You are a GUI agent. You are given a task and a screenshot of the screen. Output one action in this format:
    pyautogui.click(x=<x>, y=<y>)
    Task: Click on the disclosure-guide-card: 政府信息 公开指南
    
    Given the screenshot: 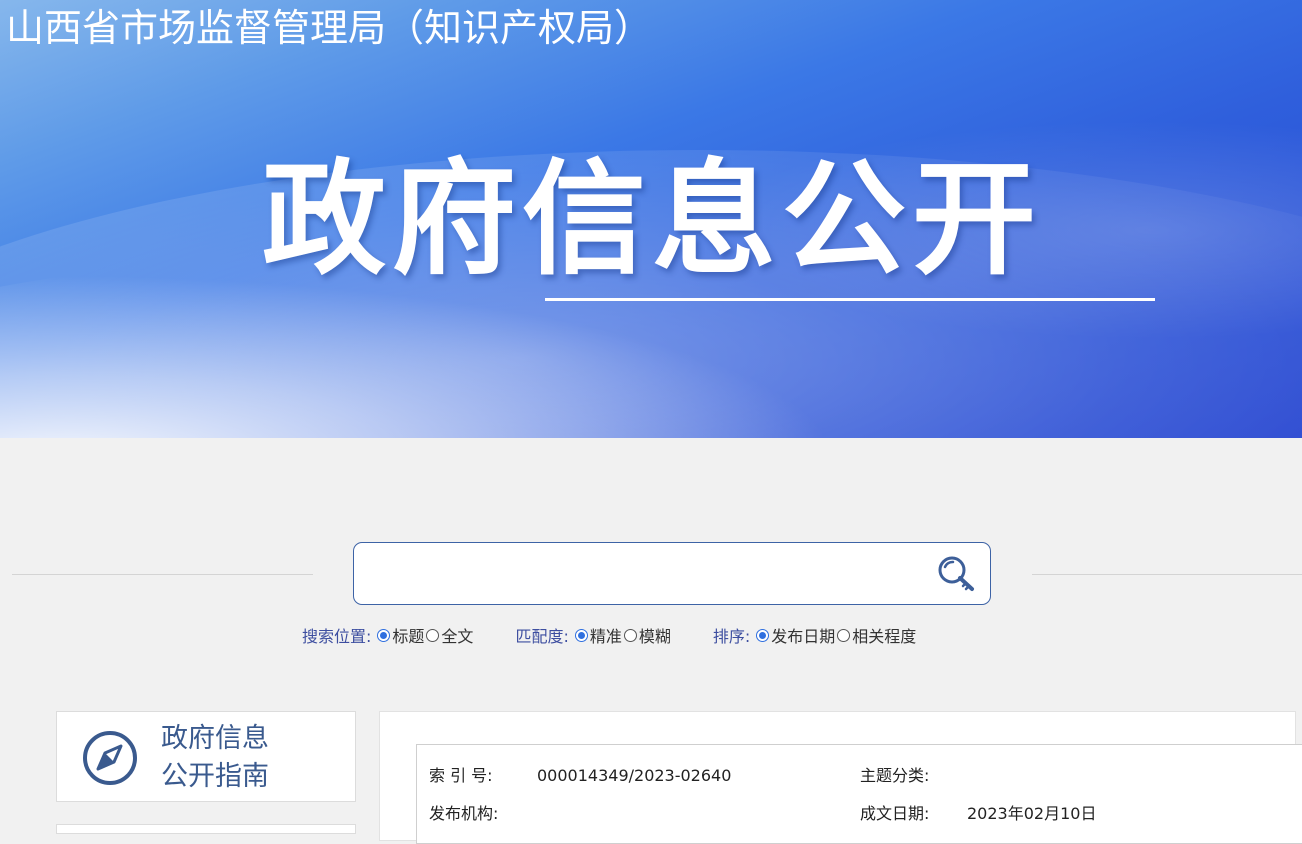 What is the action you would take?
    pyautogui.click(x=206, y=756)
    